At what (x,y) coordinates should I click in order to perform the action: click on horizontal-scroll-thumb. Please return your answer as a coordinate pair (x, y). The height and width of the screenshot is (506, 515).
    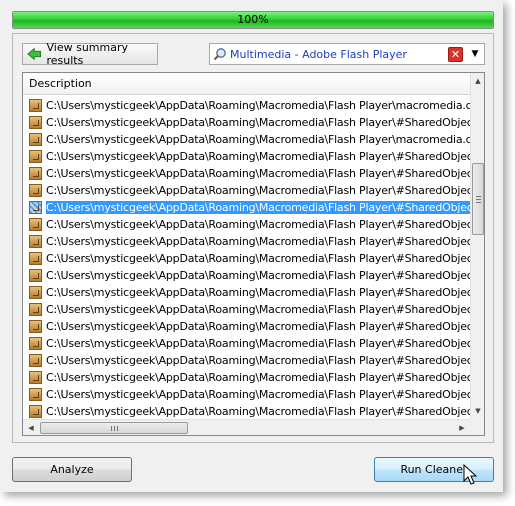
    Looking at the image, I should click on (114, 428).